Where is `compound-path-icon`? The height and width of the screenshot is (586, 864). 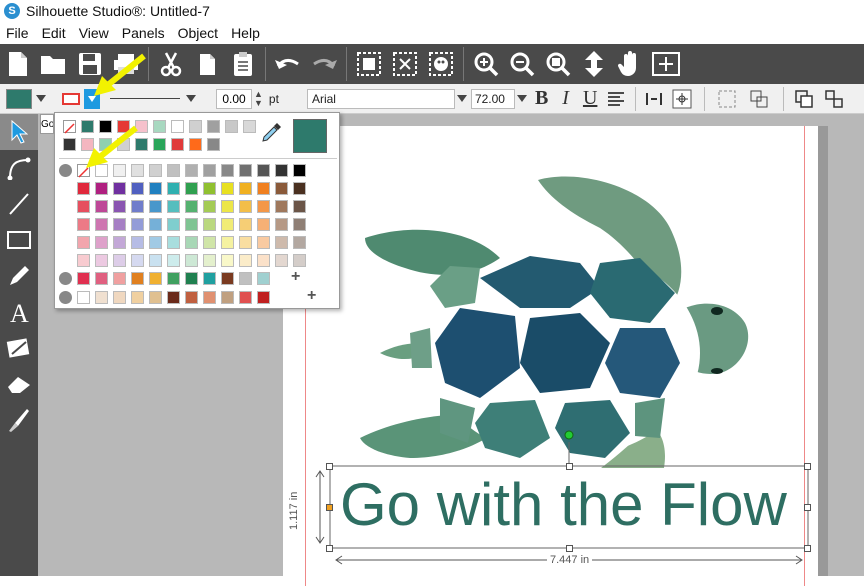
compound-path-icon is located at coordinates (804, 99).